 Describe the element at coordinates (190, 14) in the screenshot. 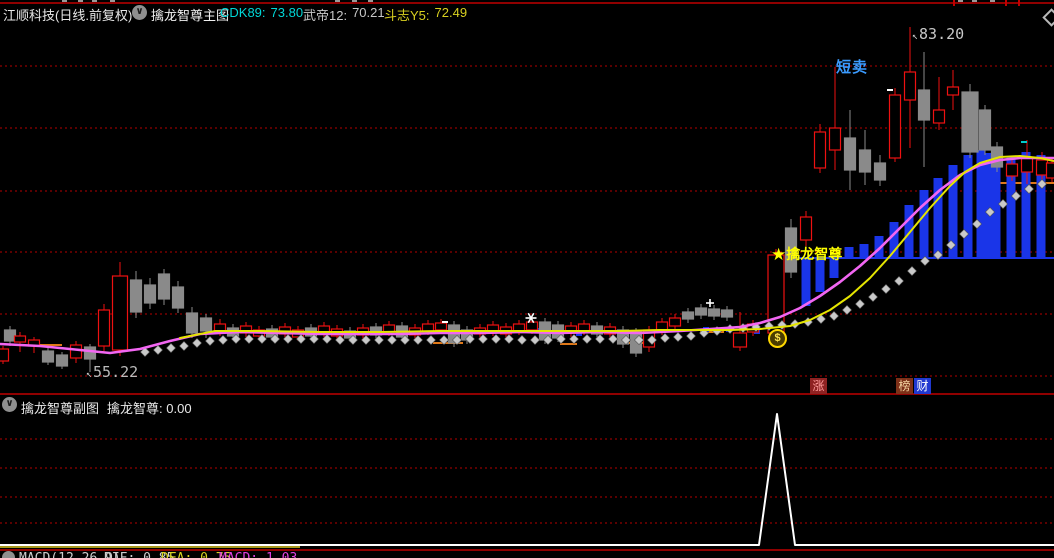

I see `main-indicator-title: 擒龙智尊主图` at that location.